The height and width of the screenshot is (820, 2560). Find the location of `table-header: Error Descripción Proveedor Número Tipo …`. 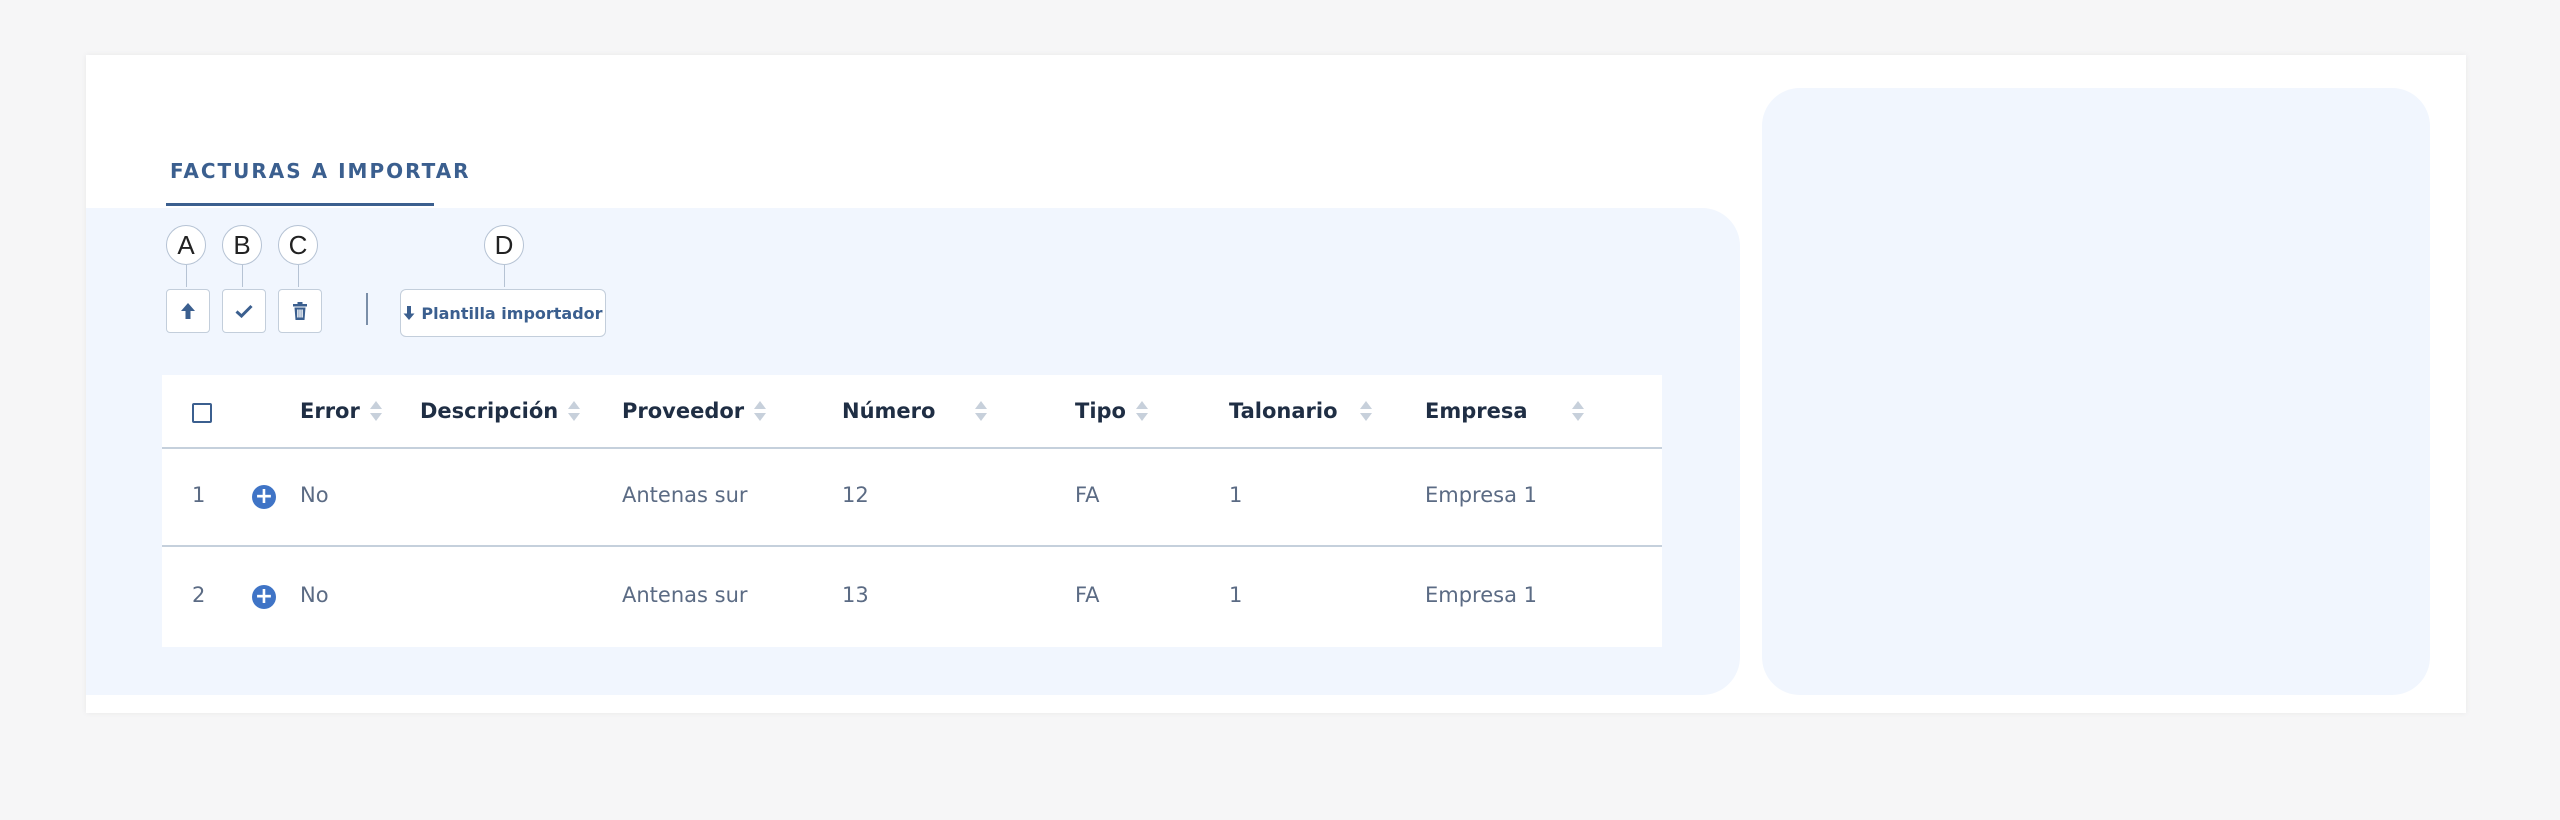

table-header: Error Descripción Proveedor Número Tipo … is located at coordinates (912, 412).